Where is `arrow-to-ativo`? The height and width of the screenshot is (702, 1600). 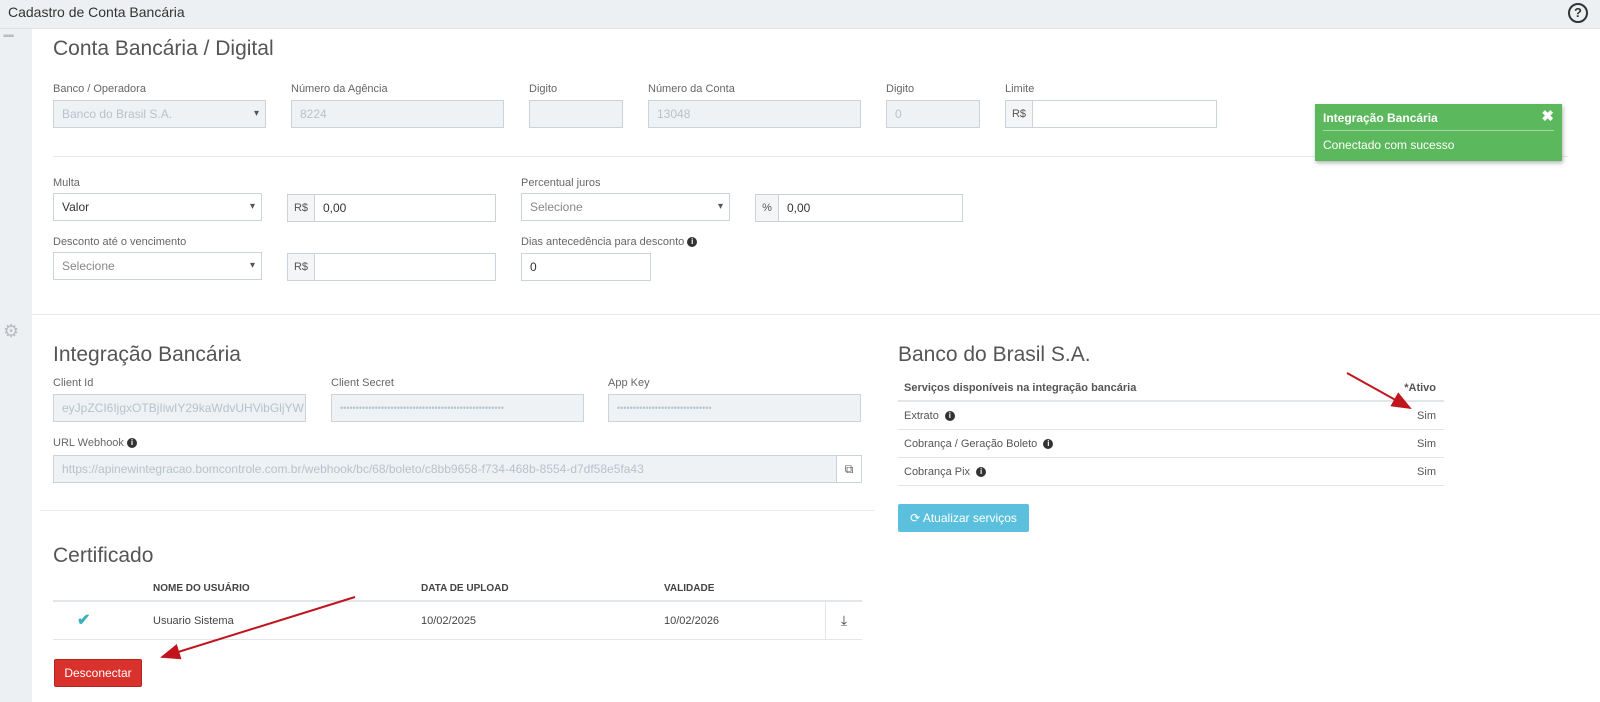 arrow-to-ativo is located at coordinates (1379, 390).